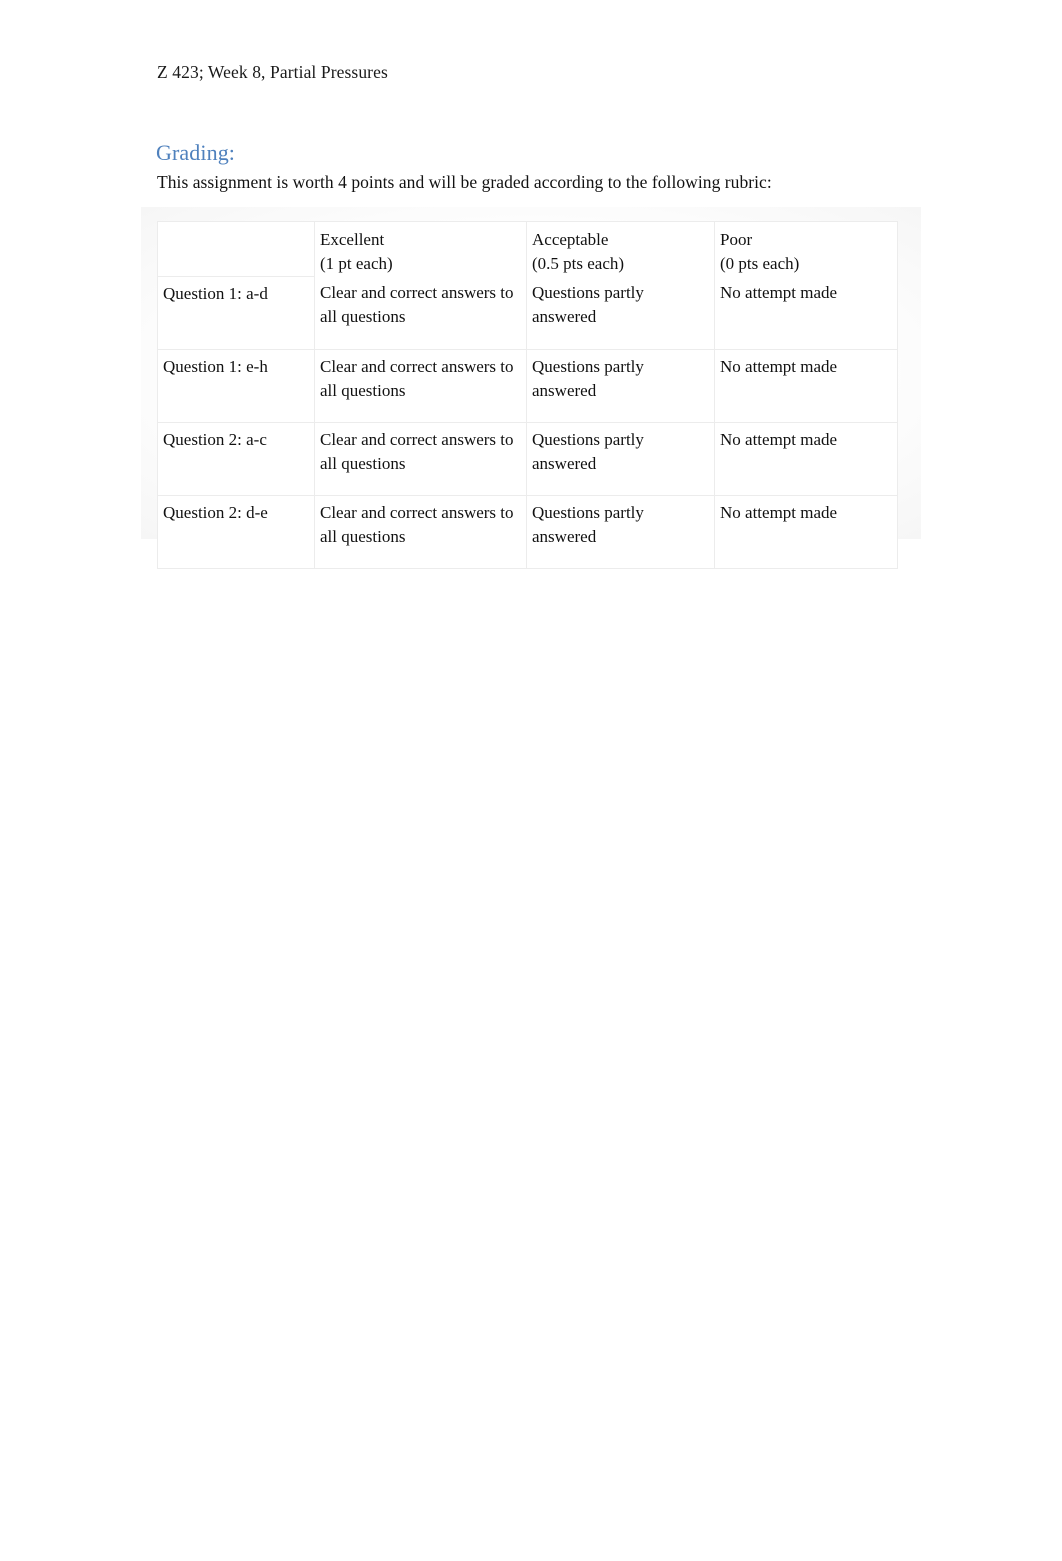  I want to click on row-criteria: Question 2: d-e, so click(236, 531).